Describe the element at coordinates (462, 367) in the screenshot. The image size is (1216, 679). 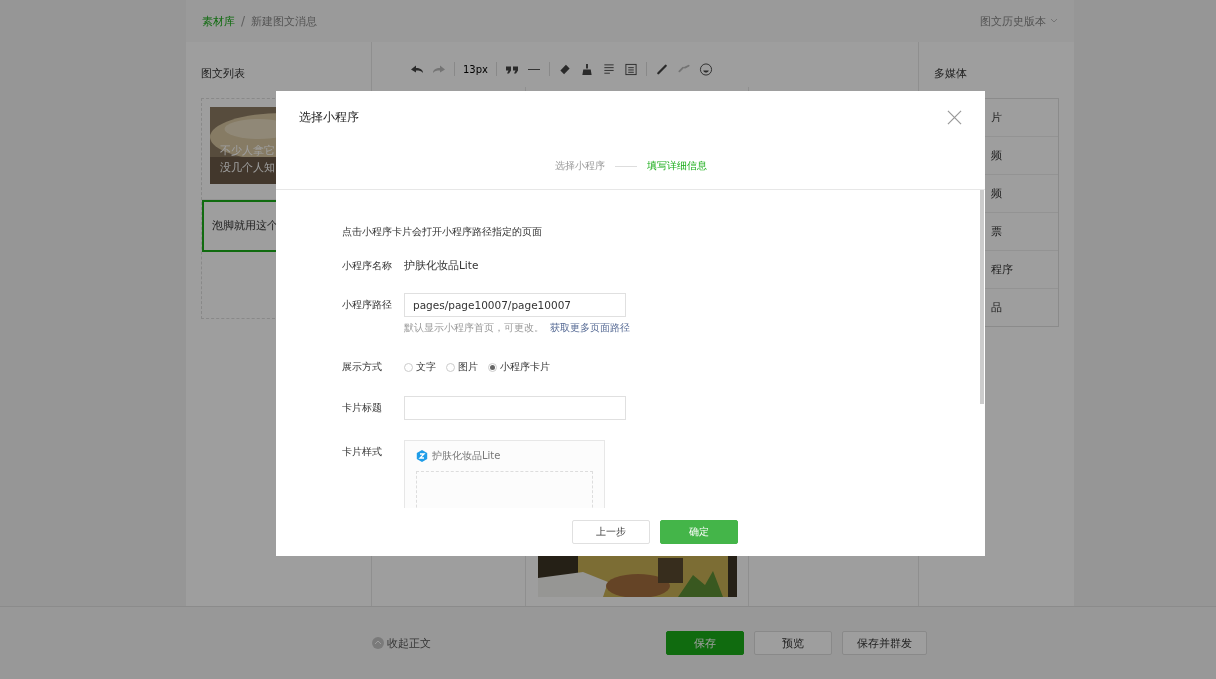
I see `radio-option: 图片` at that location.